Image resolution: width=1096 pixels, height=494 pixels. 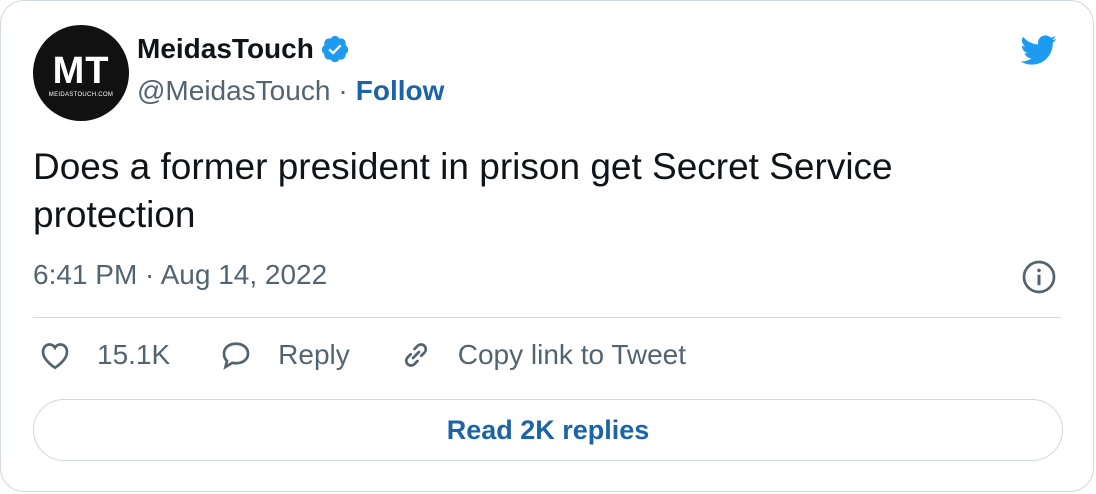 I want to click on read-replies-button: Read 2K replies, so click(x=548, y=430).